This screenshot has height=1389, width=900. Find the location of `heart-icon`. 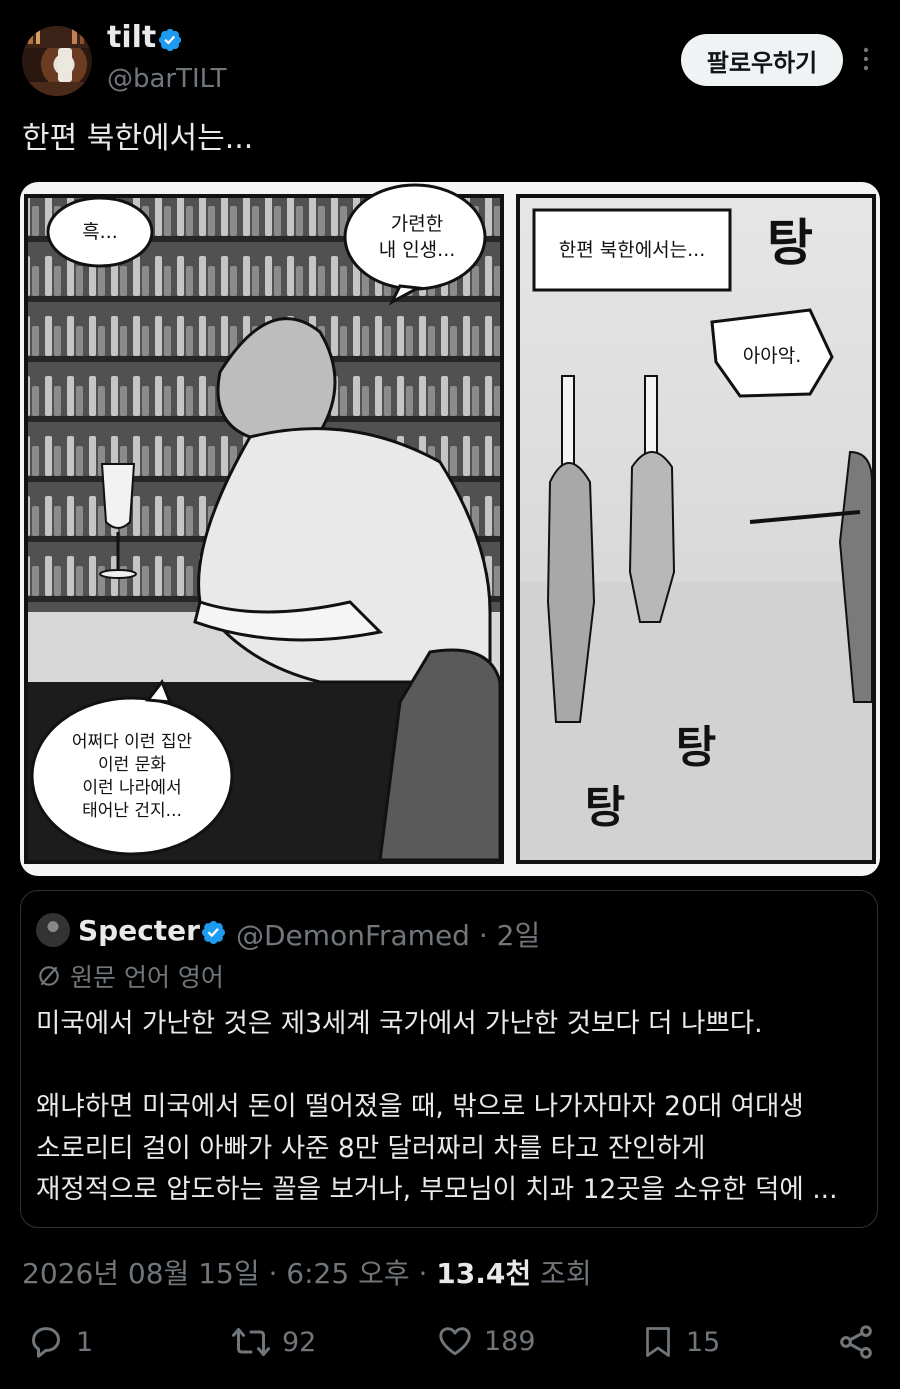

heart-icon is located at coordinates (455, 1341).